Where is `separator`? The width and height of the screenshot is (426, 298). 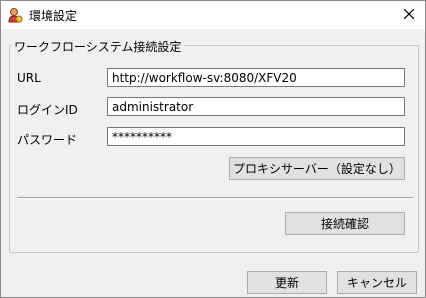
separator is located at coordinates (215, 198).